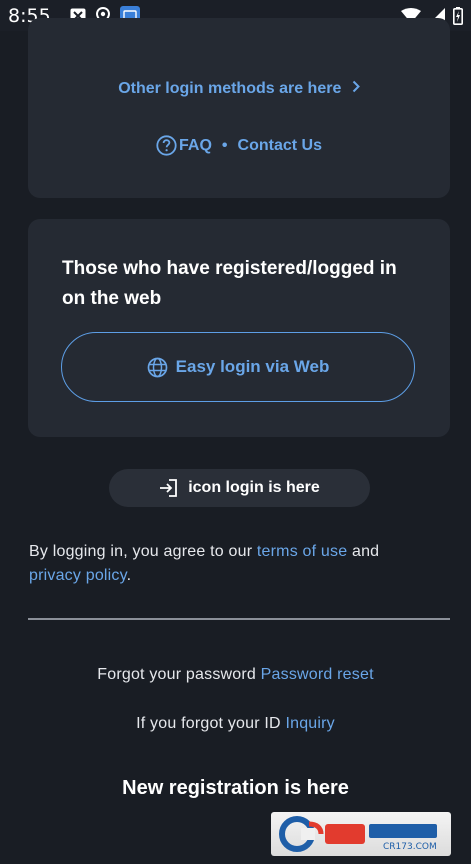 The height and width of the screenshot is (864, 471). Describe the element at coordinates (230, 89) in the screenshot. I see `other-login-methods-label: Other login methods are here` at that location.